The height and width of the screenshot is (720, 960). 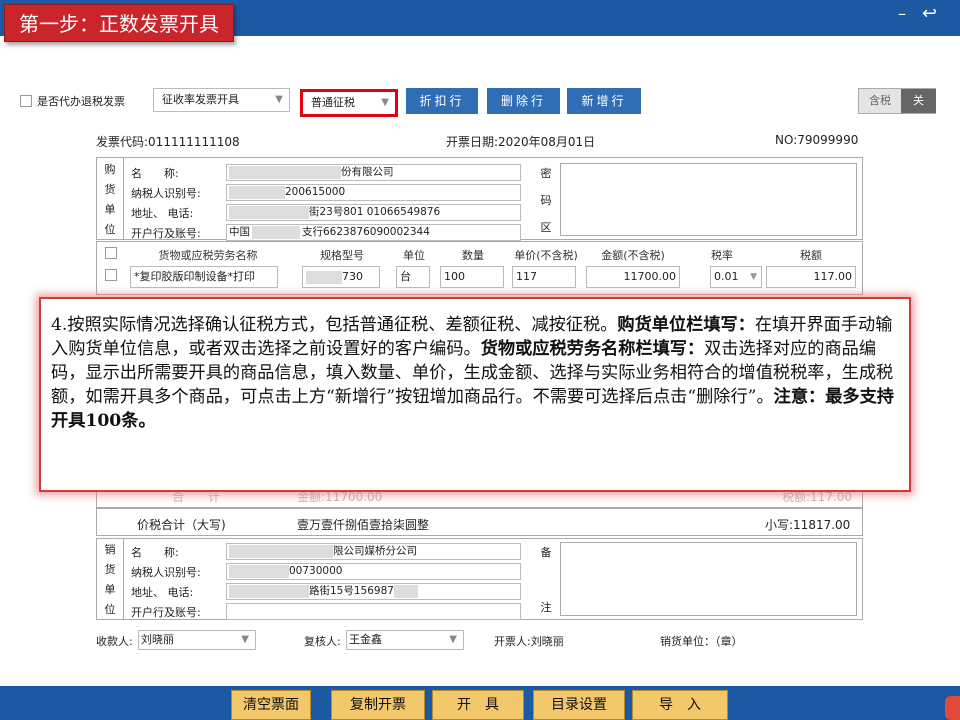 What do you see at coordinates (546, 607) in the screenshot?
I see `remark-label-2: 注` at bounding box center [546, 607].